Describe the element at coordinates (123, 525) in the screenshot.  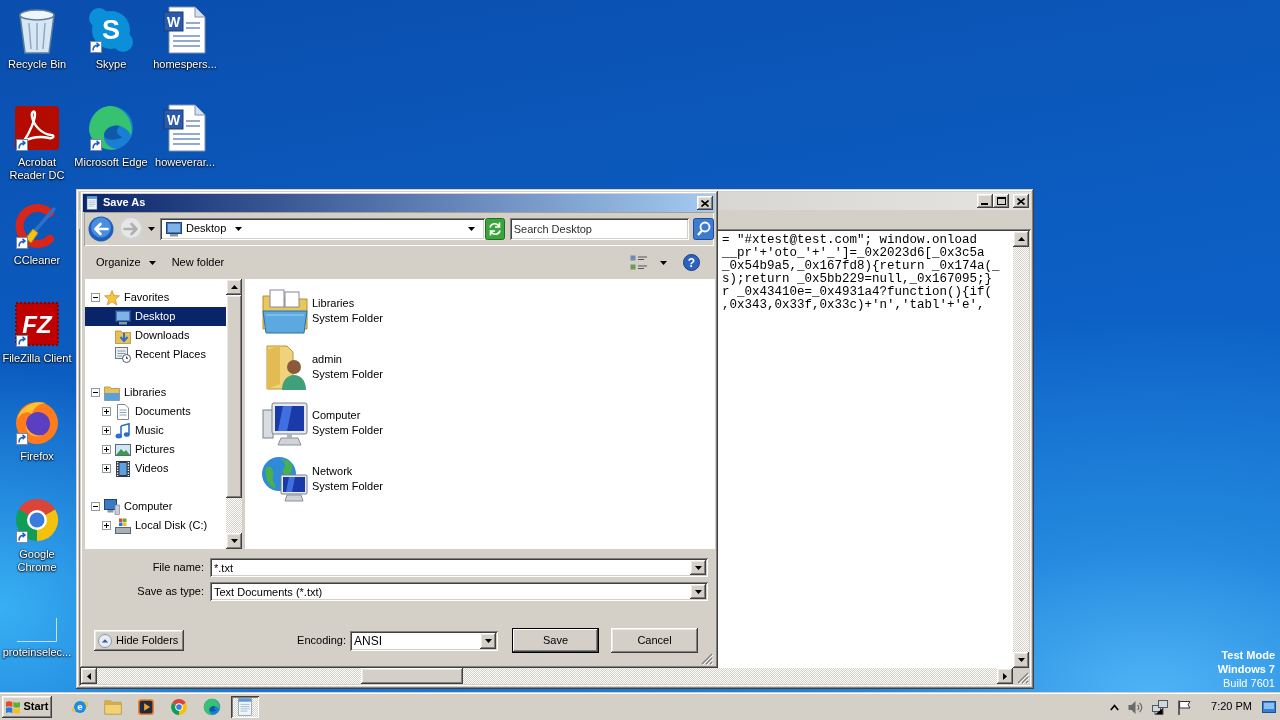
I see `drive-icon` at that location.